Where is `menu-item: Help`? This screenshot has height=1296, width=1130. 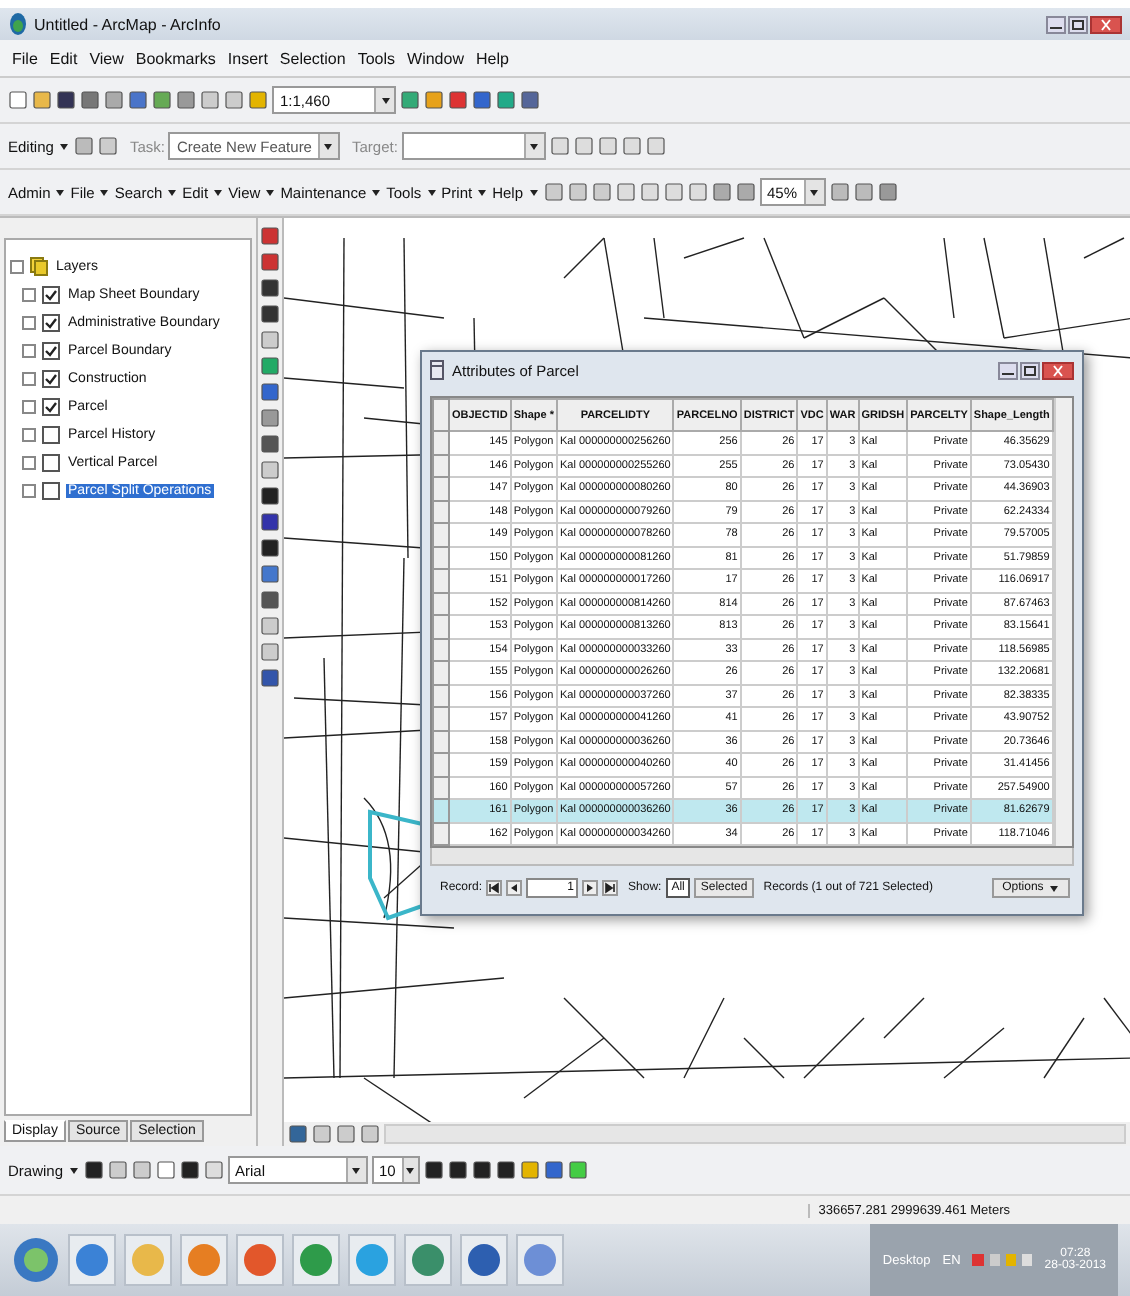
menu-item: Help is located at coordinates (492, 58).